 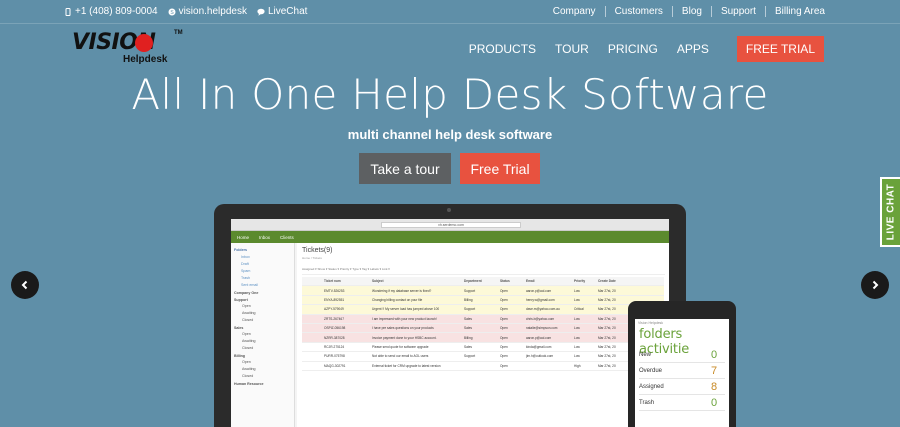 What do you see at coordinates (127, 49) in the screenshot?
I see `brand-logo: VISION TM Helpdesk` at bounding box center [127, 49].